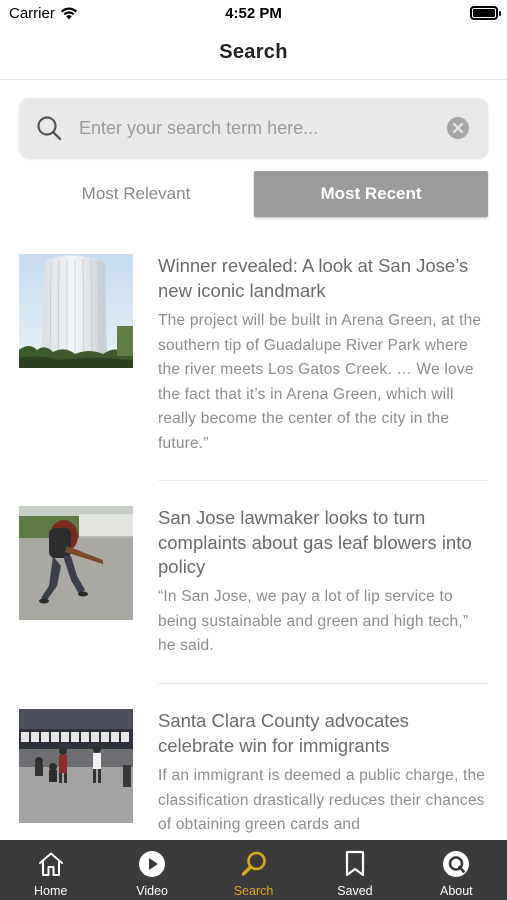 The height and width of the screenshot is (900, 507). I want to click on tab-saved: Saved, so click(354, 870).